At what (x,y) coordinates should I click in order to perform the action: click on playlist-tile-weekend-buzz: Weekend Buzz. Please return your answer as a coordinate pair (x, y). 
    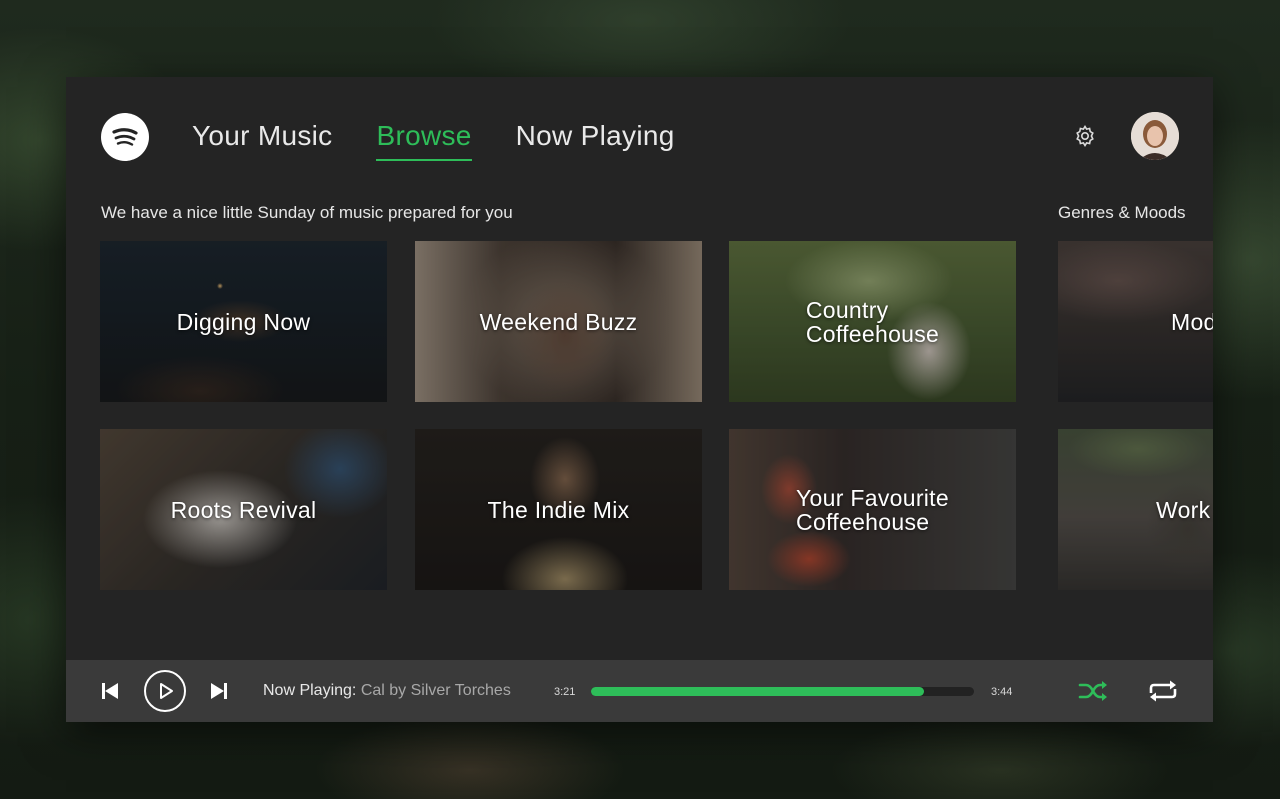
    Looking at the image, I should click on (558, 321).